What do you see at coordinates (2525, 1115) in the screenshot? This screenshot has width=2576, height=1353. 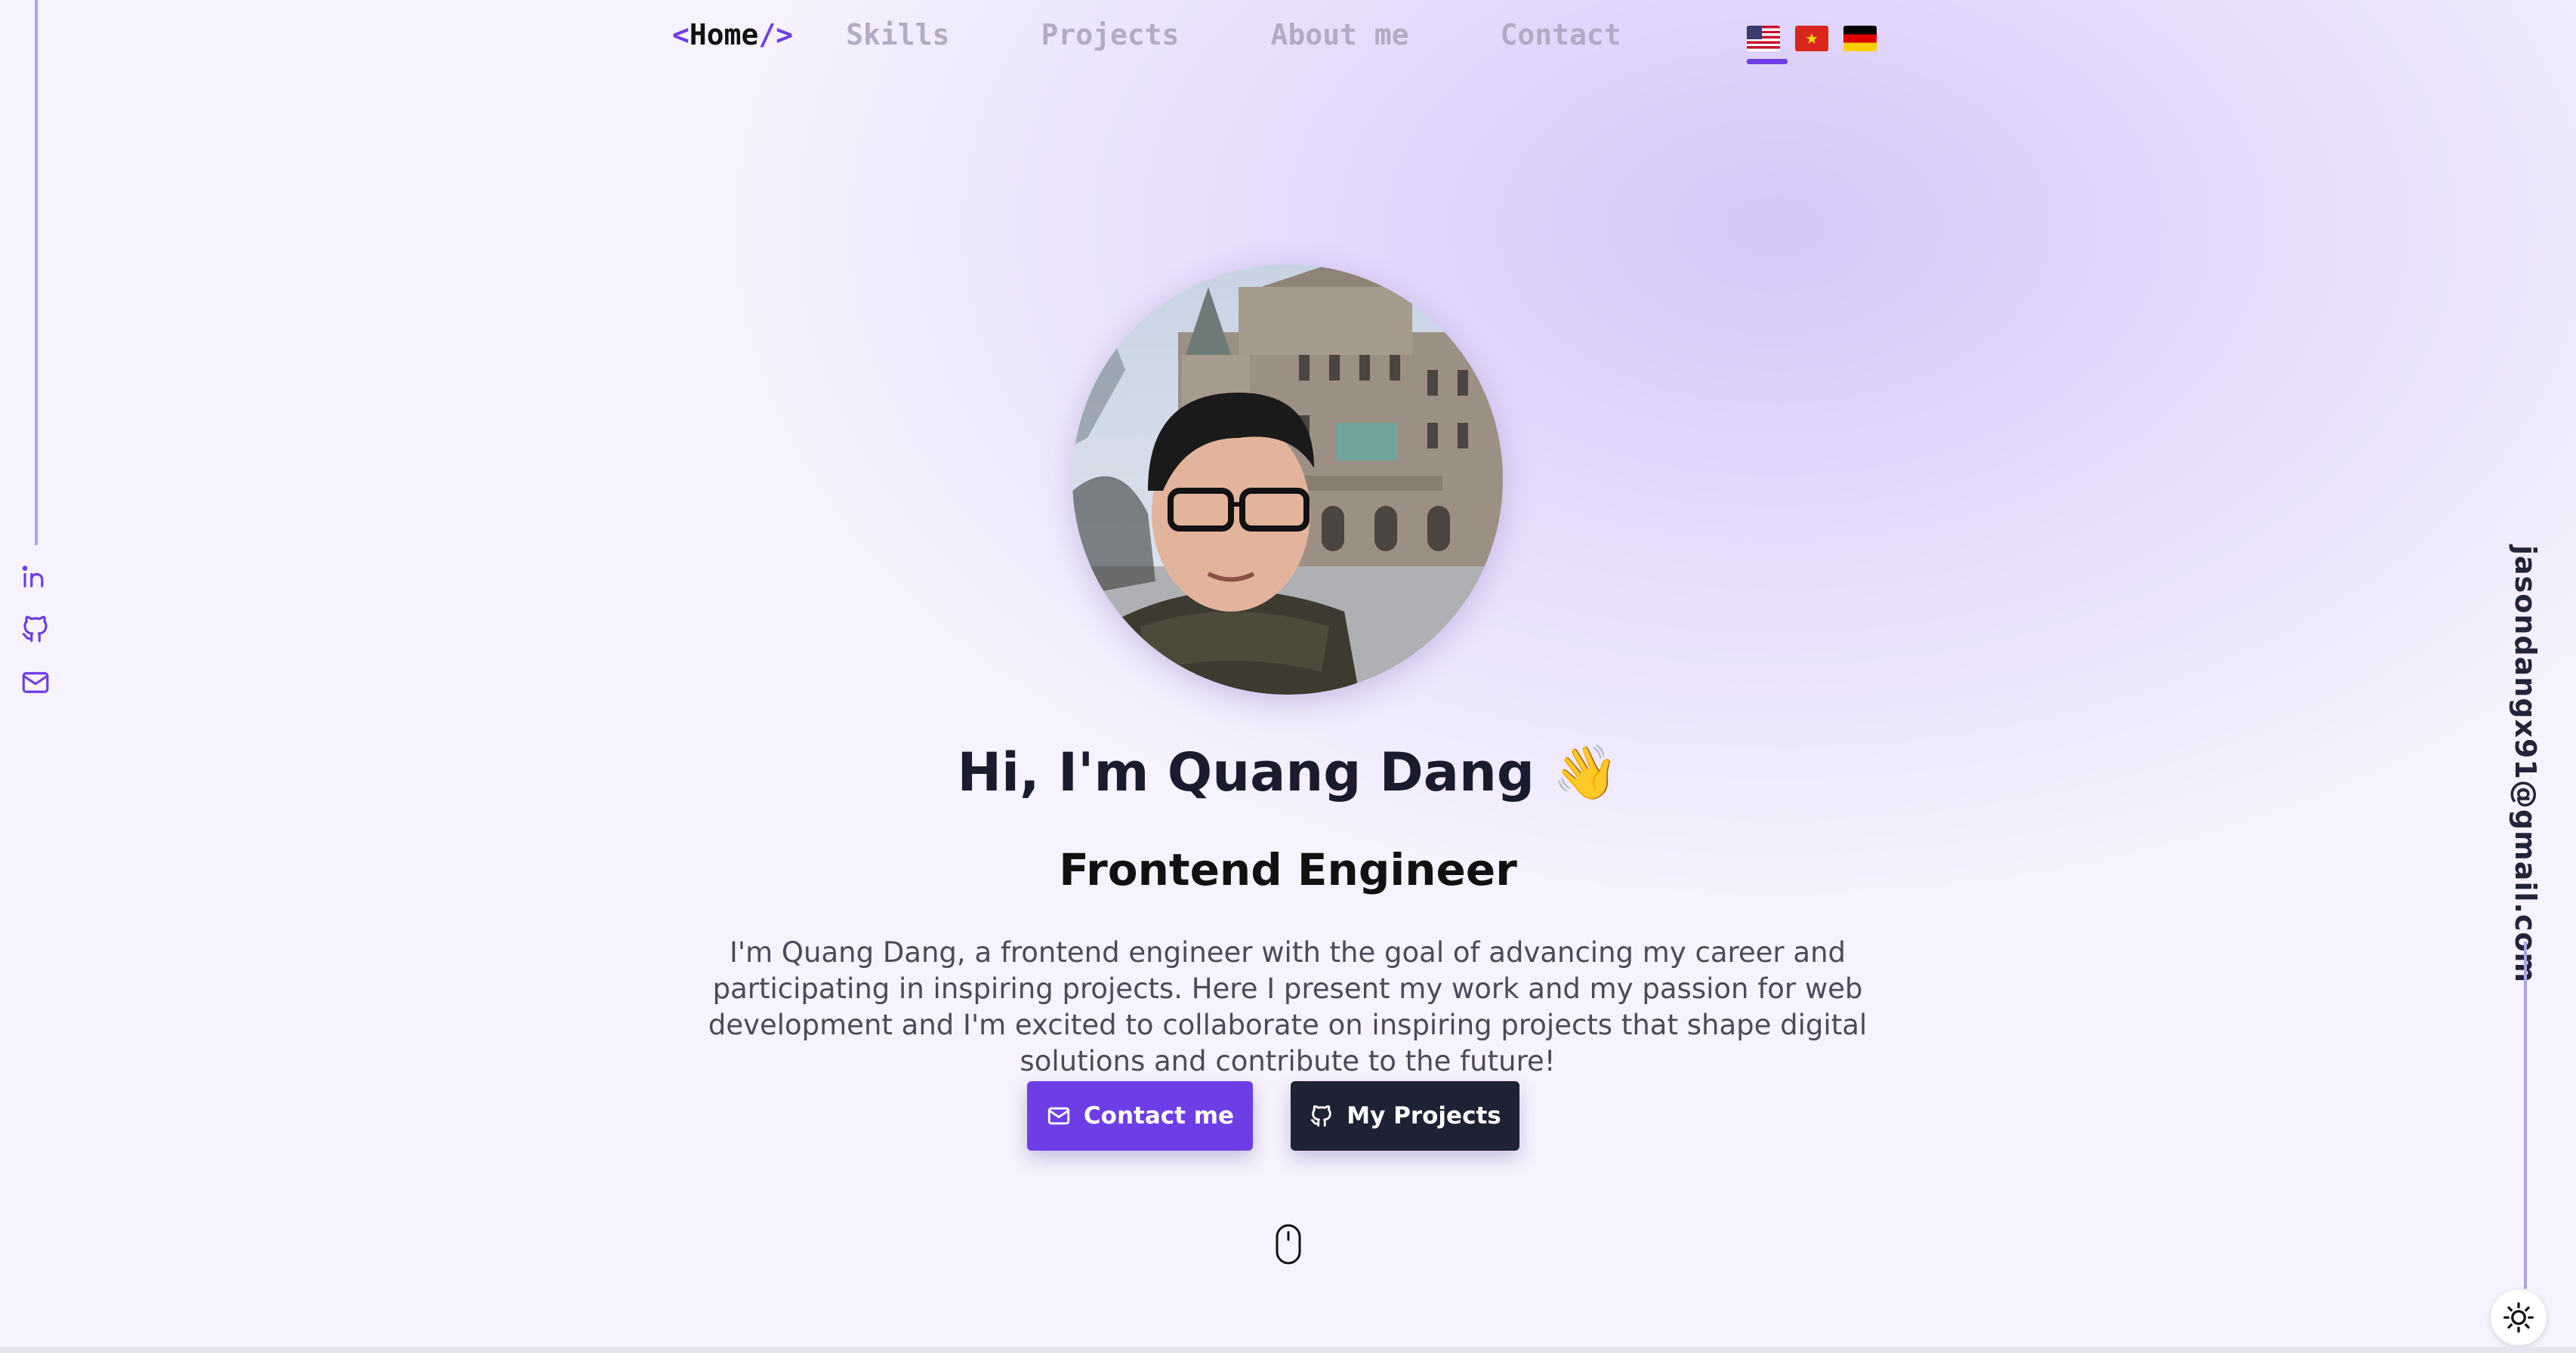 I see `right-rail-line` at bounding box center [2525, 1115].